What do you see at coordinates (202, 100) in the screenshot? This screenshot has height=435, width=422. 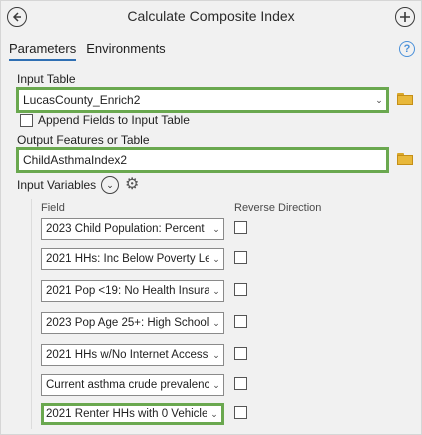 I see `input-table-dropdown: LucasCounty_Enrich2 ⌄` at bounding box center [202, 100].